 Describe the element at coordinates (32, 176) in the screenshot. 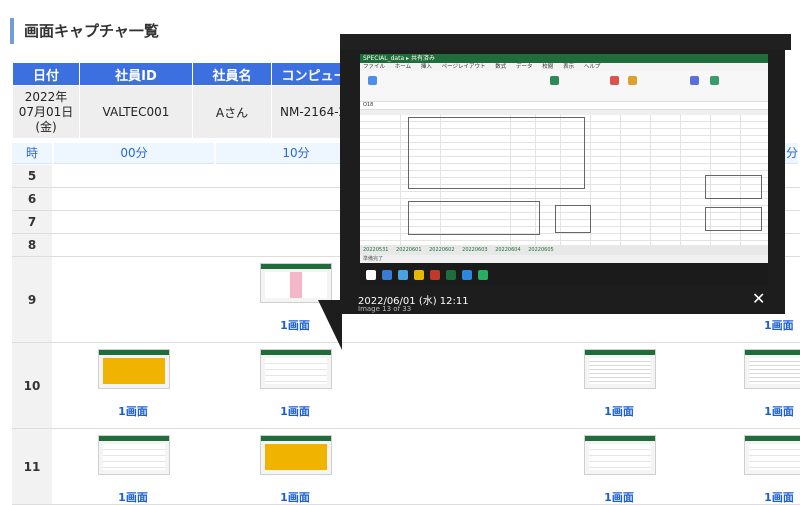

I see `hour-label: 5` at that location.